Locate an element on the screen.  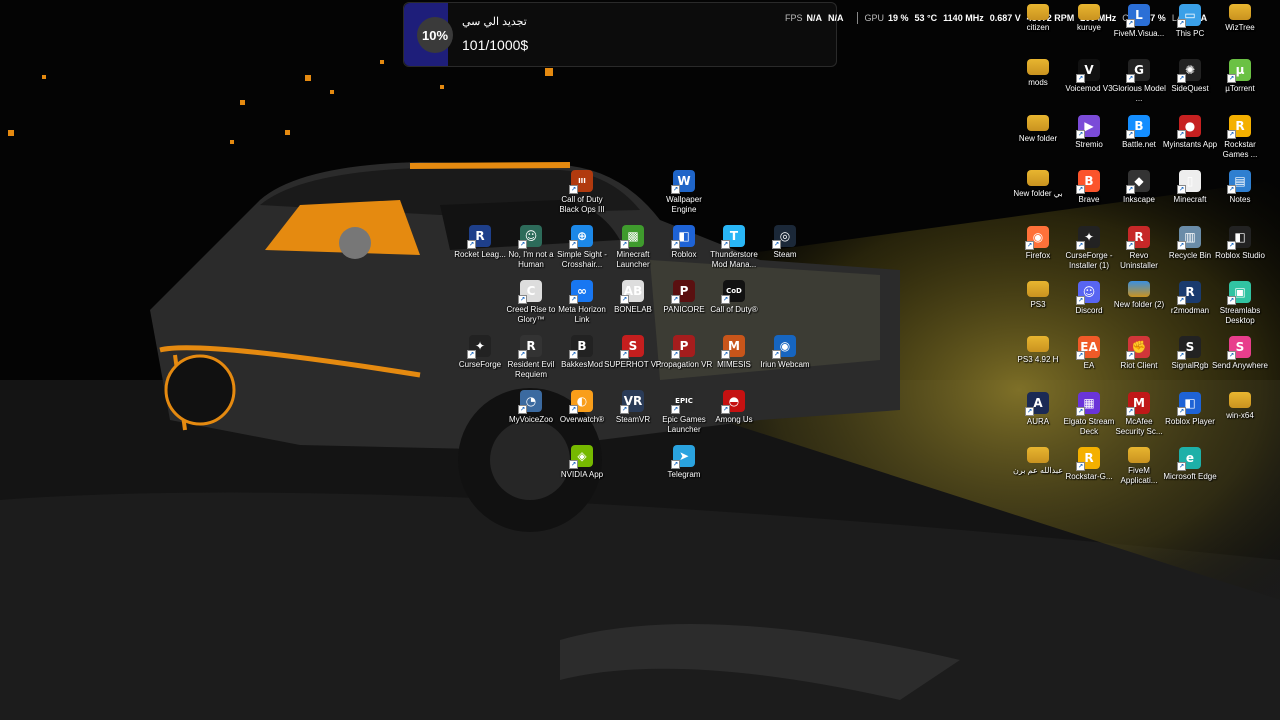
desktop-icon: New folder is located at coordinates (1038, 129).